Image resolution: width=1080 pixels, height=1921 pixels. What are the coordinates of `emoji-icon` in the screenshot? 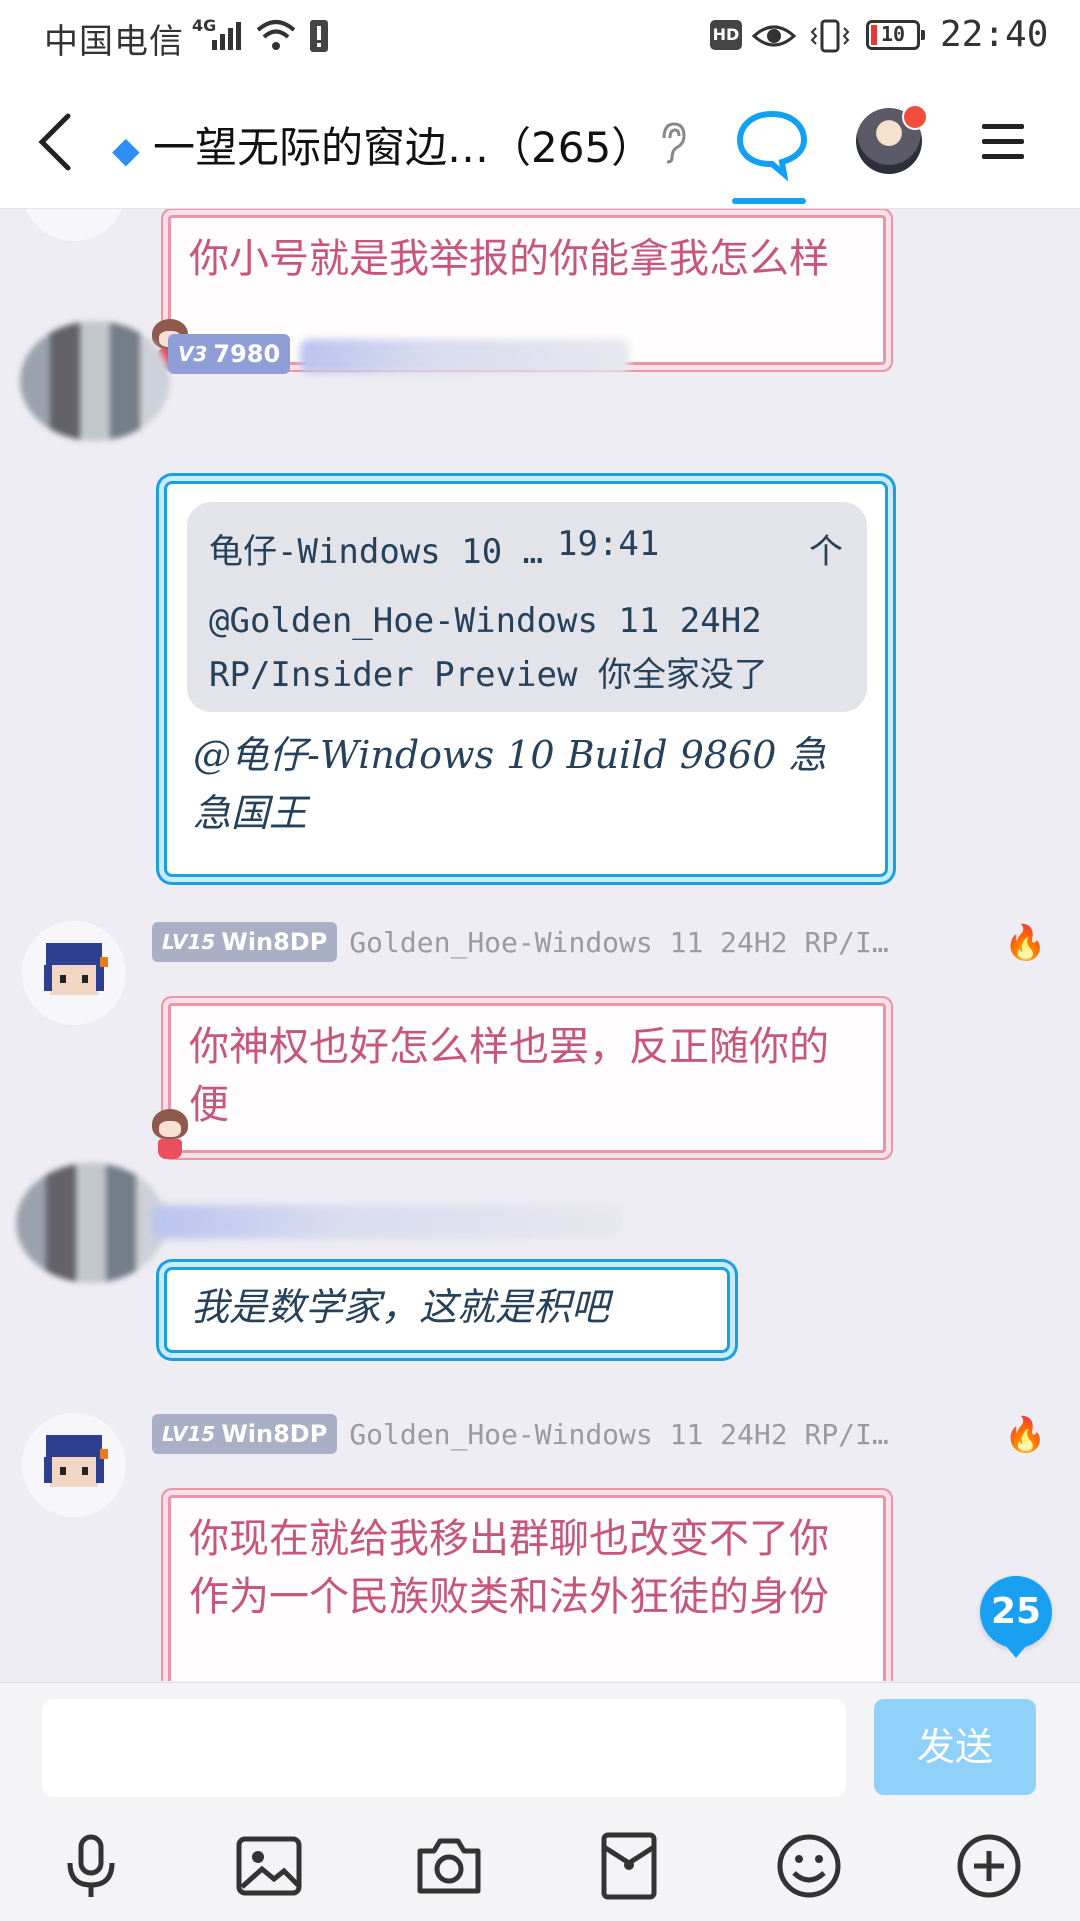 It's located at (809, 1866).